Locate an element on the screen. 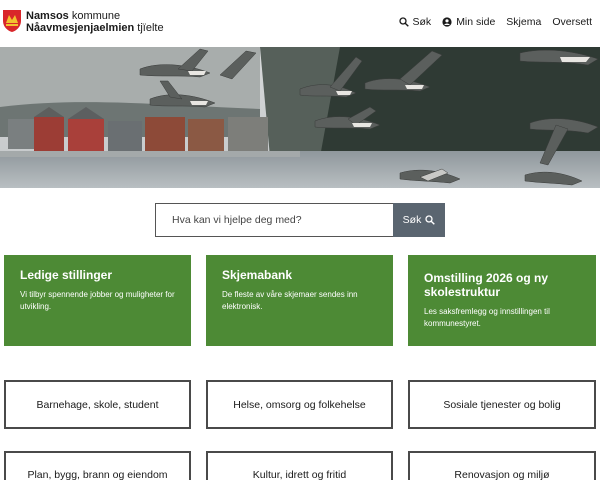  search-button-label: Søk is located at coordinates (412, 220).